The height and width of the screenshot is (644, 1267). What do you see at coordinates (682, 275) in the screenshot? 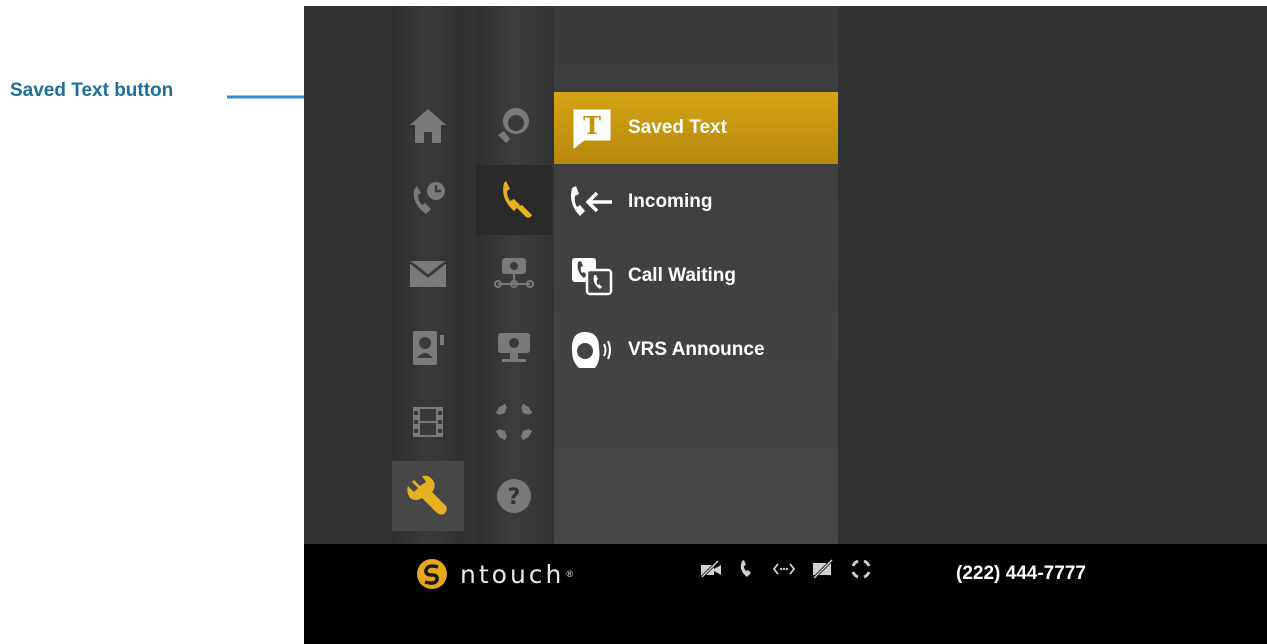
I see `menu-item-label: Call Waiting` at bounding box center [682, 275].